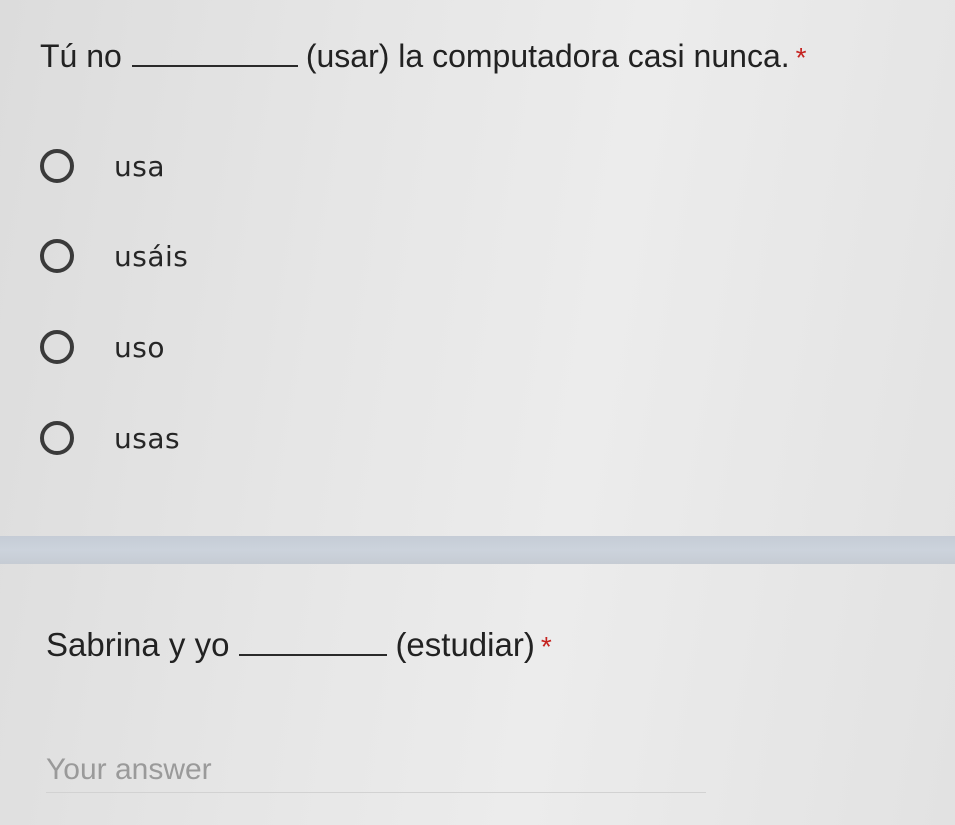  What do you see at coordinates (102, 347) in the screenshot?
I see `option-uso: uso` at bounding box center [102, 347].